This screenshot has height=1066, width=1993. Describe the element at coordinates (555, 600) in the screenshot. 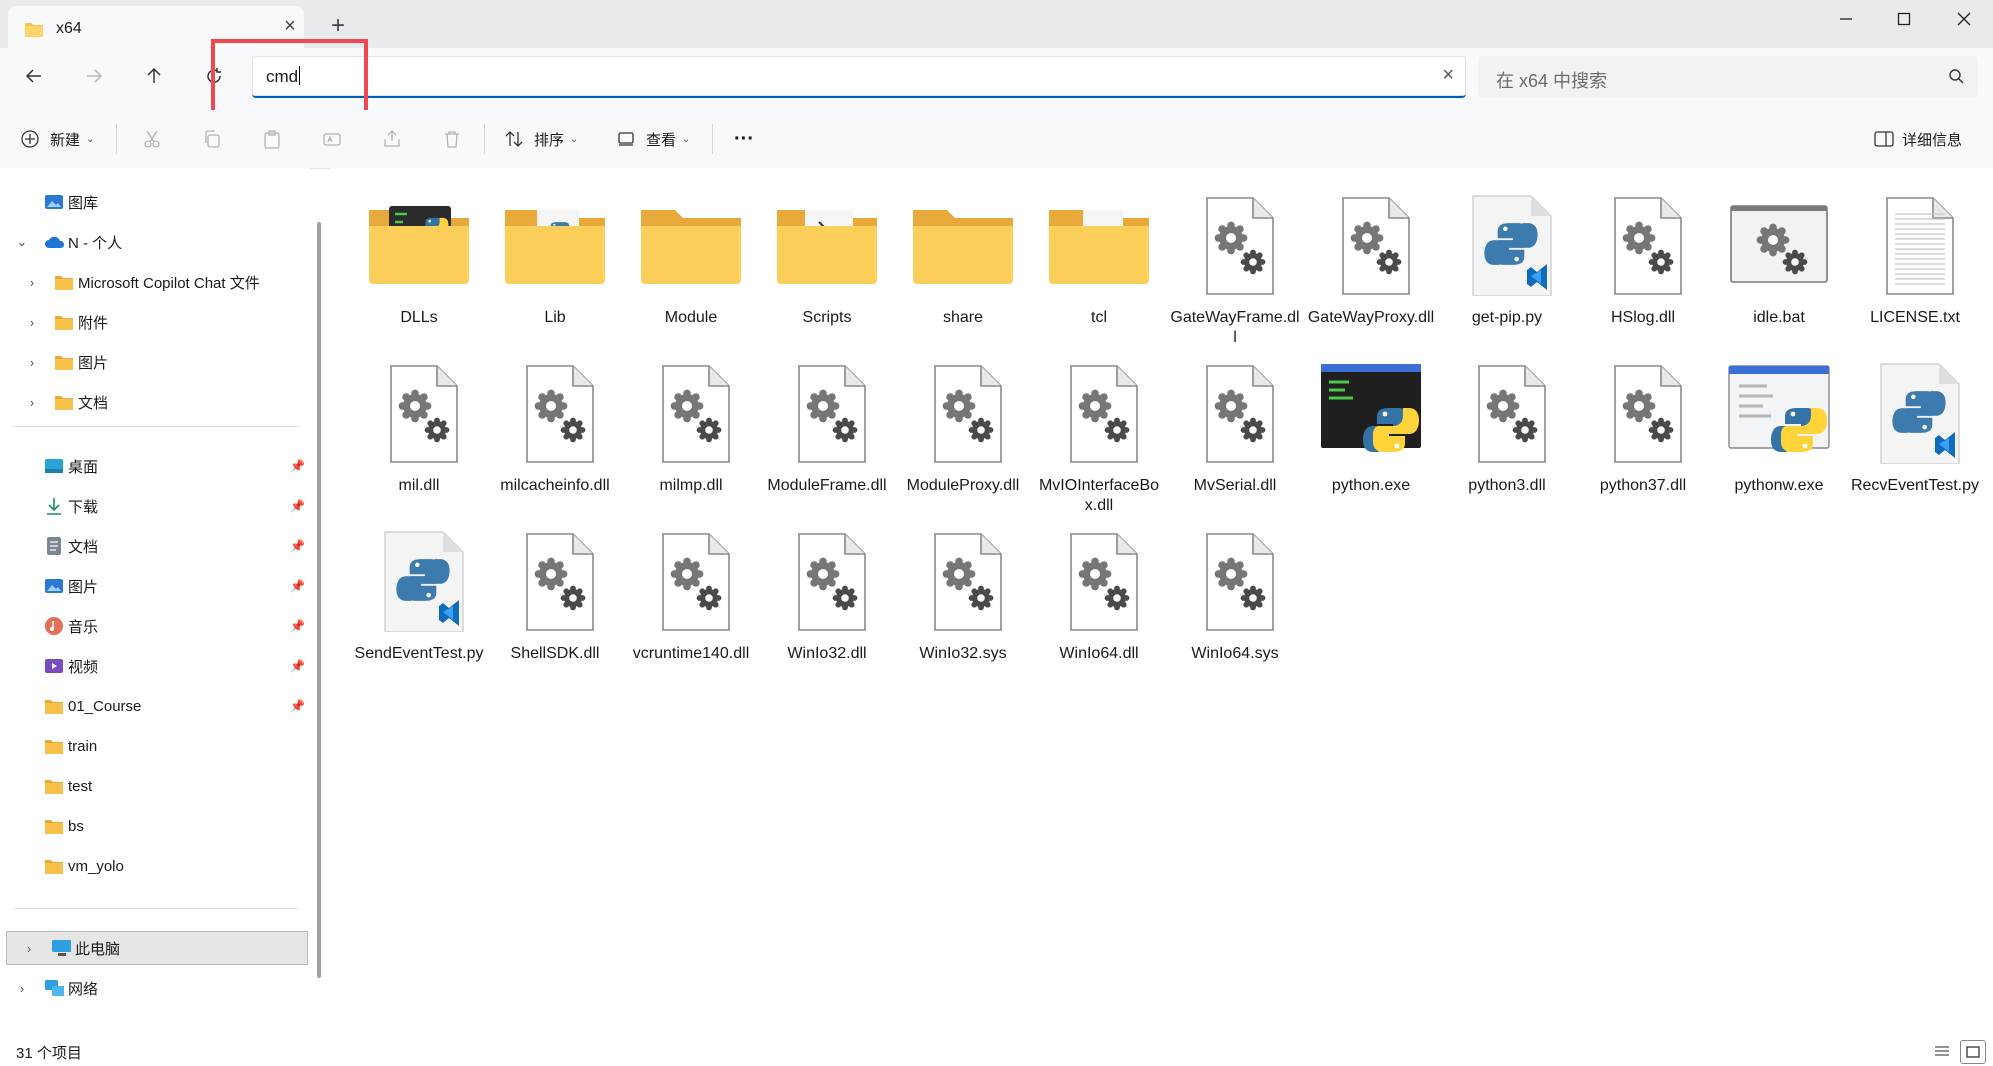

I see `file-item-shellsdk-dll: ShellSDK.dll` at that location.